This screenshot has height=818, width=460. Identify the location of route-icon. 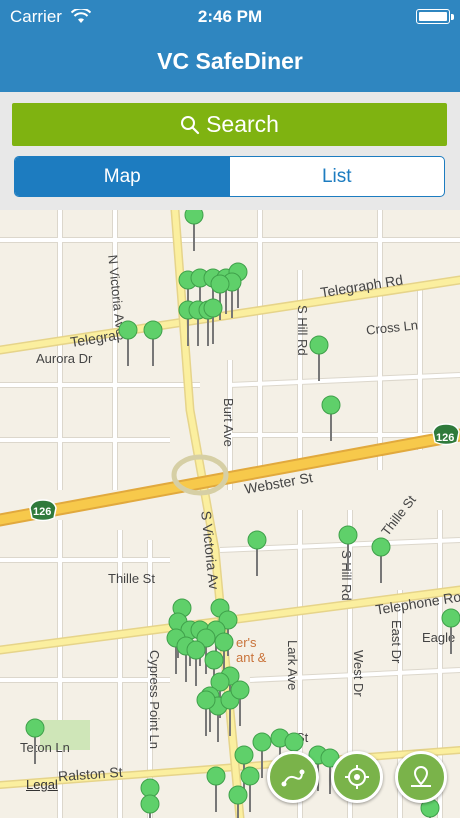
(293, 778).